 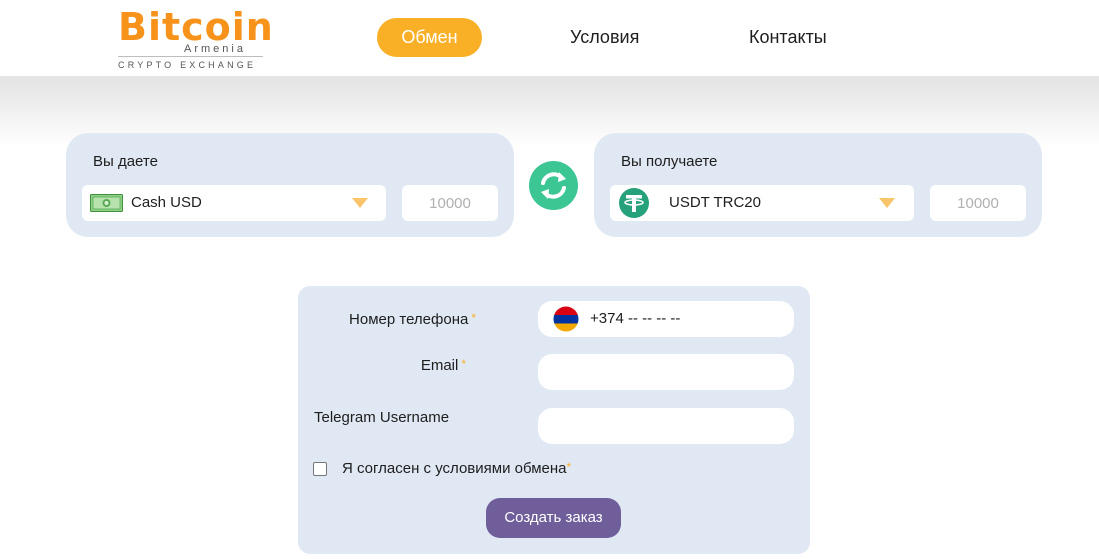 What do you see at coordinates (215, 49) in the screenshot?
I see `logo-sub: Armenia` at bounding box center [215, 49].